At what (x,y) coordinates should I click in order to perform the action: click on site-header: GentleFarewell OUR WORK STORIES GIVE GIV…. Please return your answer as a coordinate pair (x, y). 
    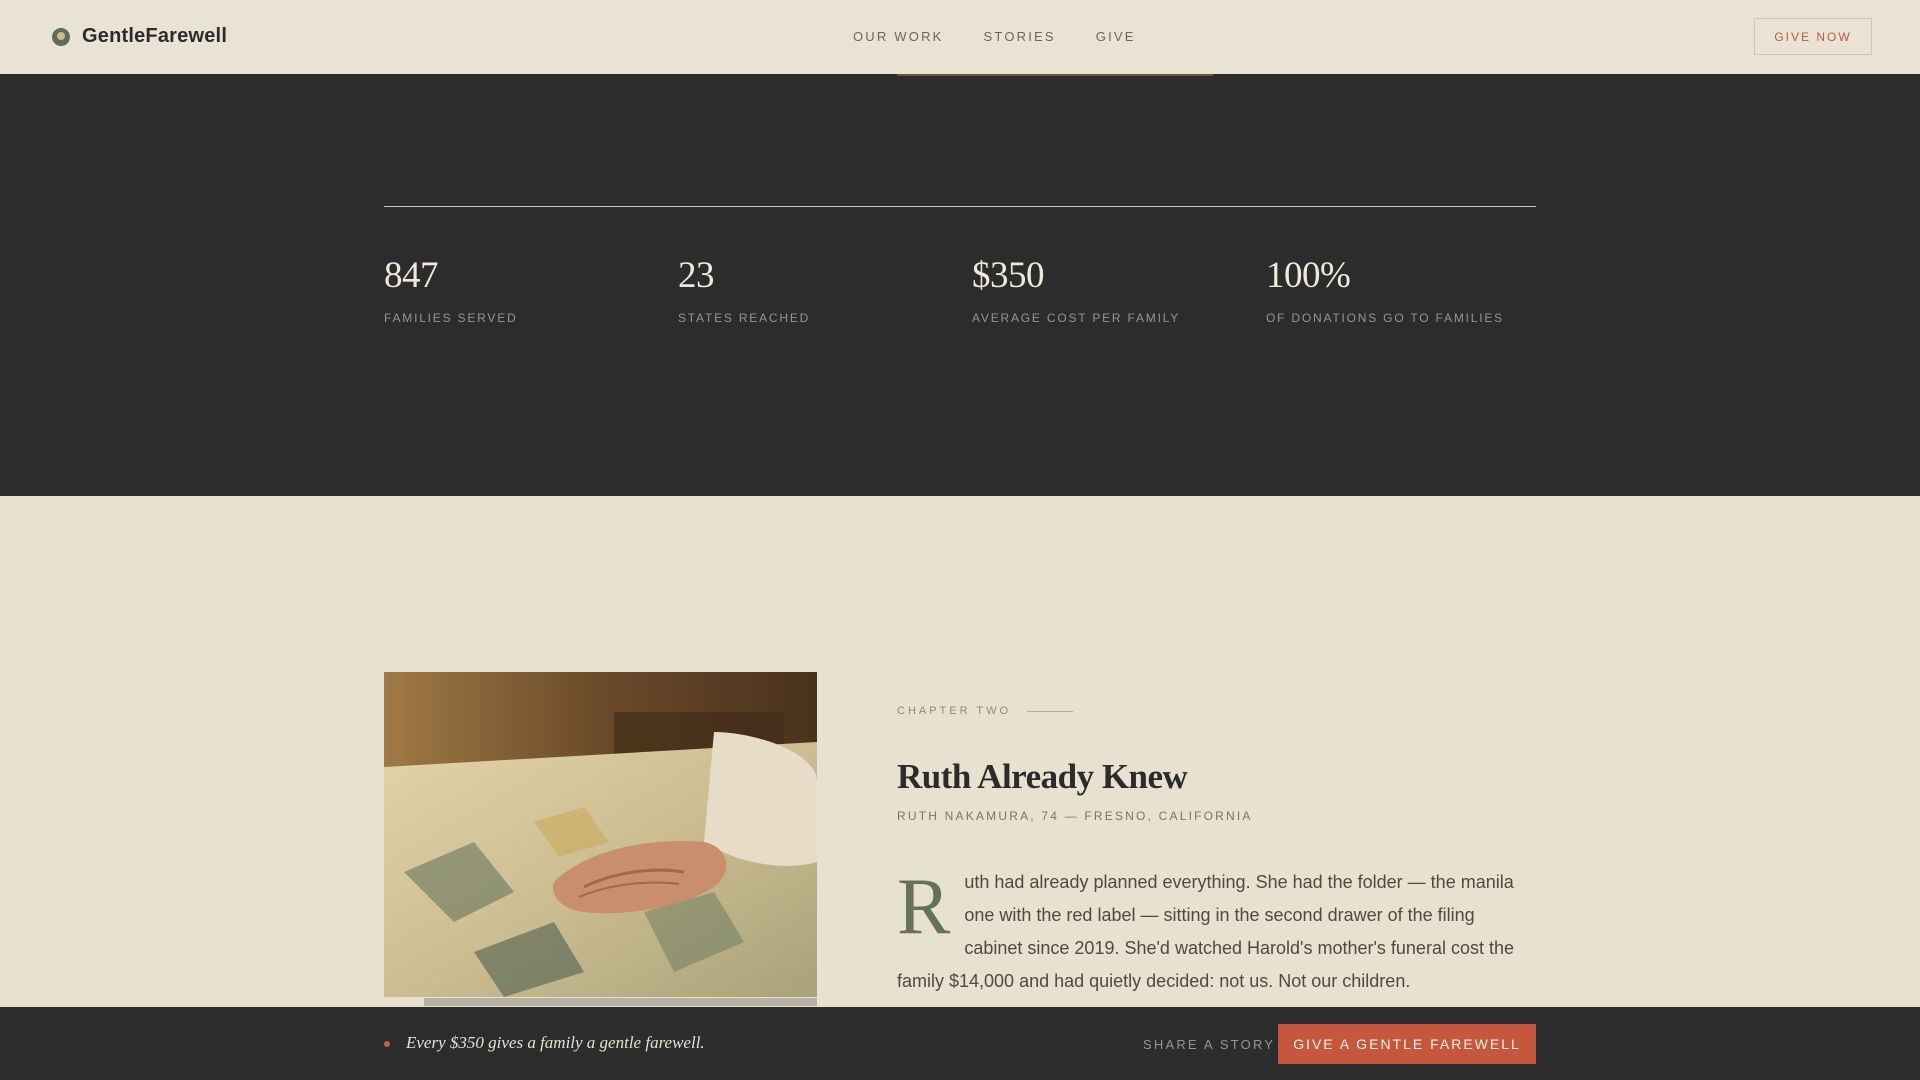
    Looking at the image, I should click on (960, 37).